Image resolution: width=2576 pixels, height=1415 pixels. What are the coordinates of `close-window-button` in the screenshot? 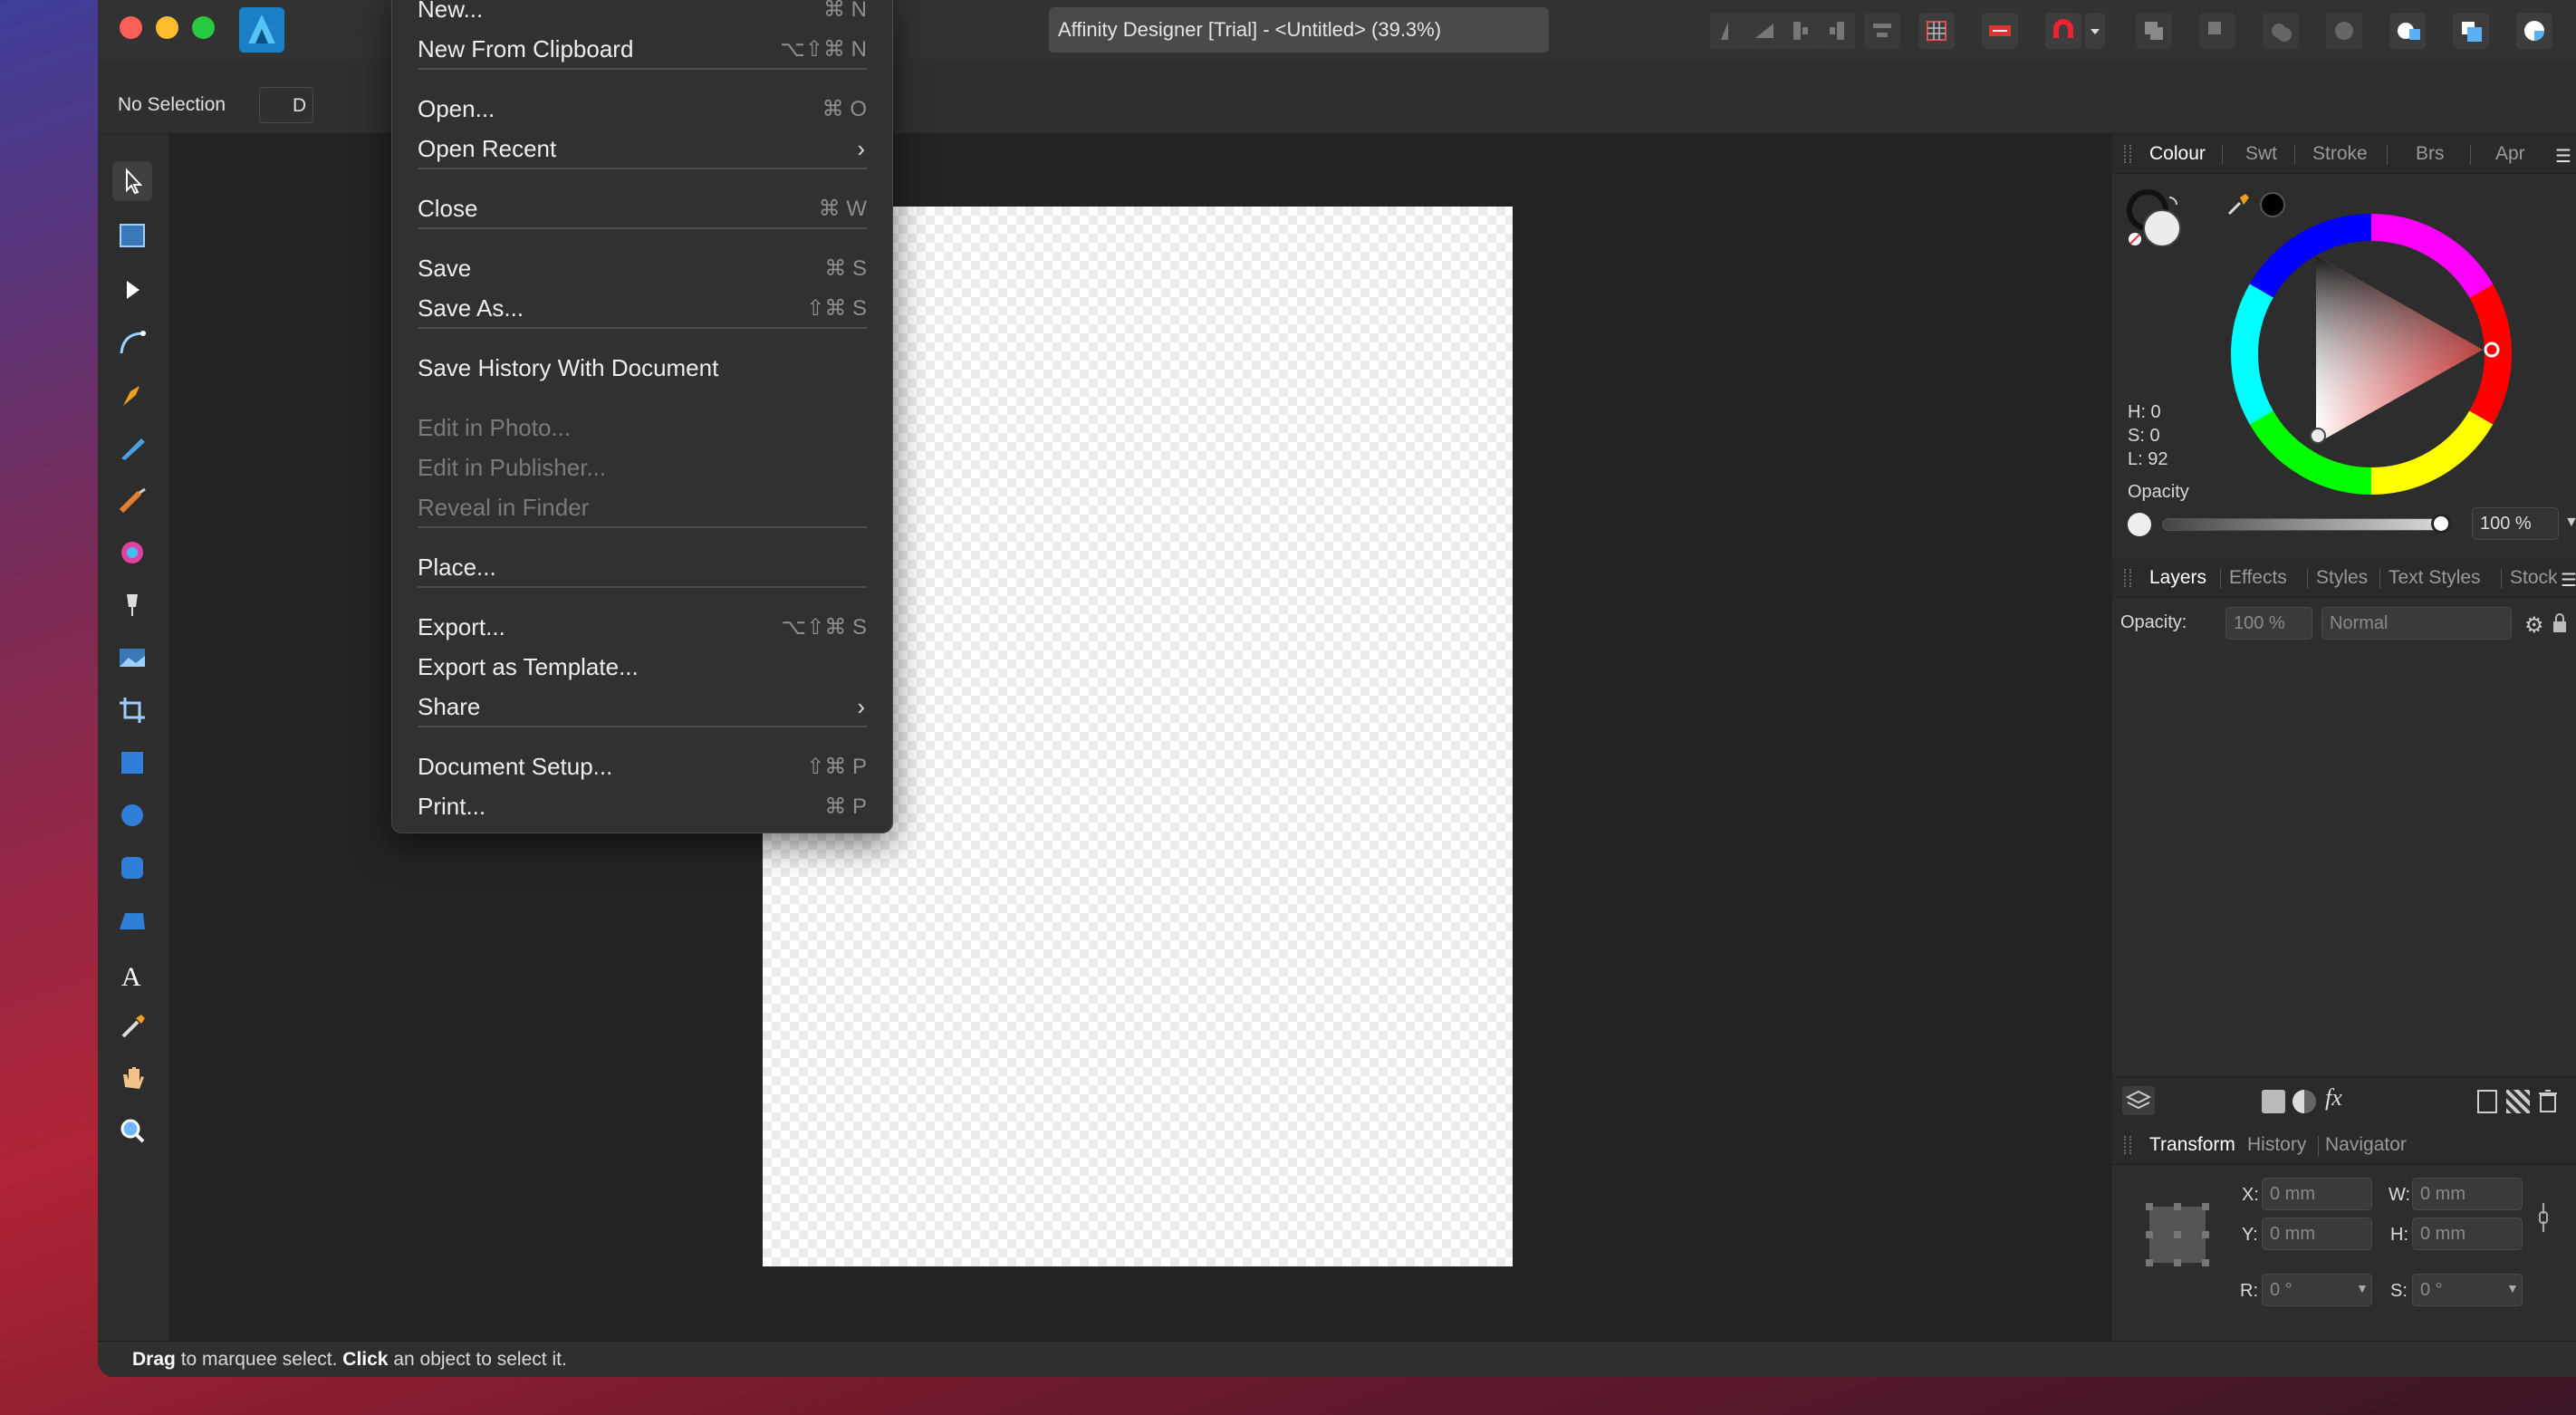 It's located at (131, 27).